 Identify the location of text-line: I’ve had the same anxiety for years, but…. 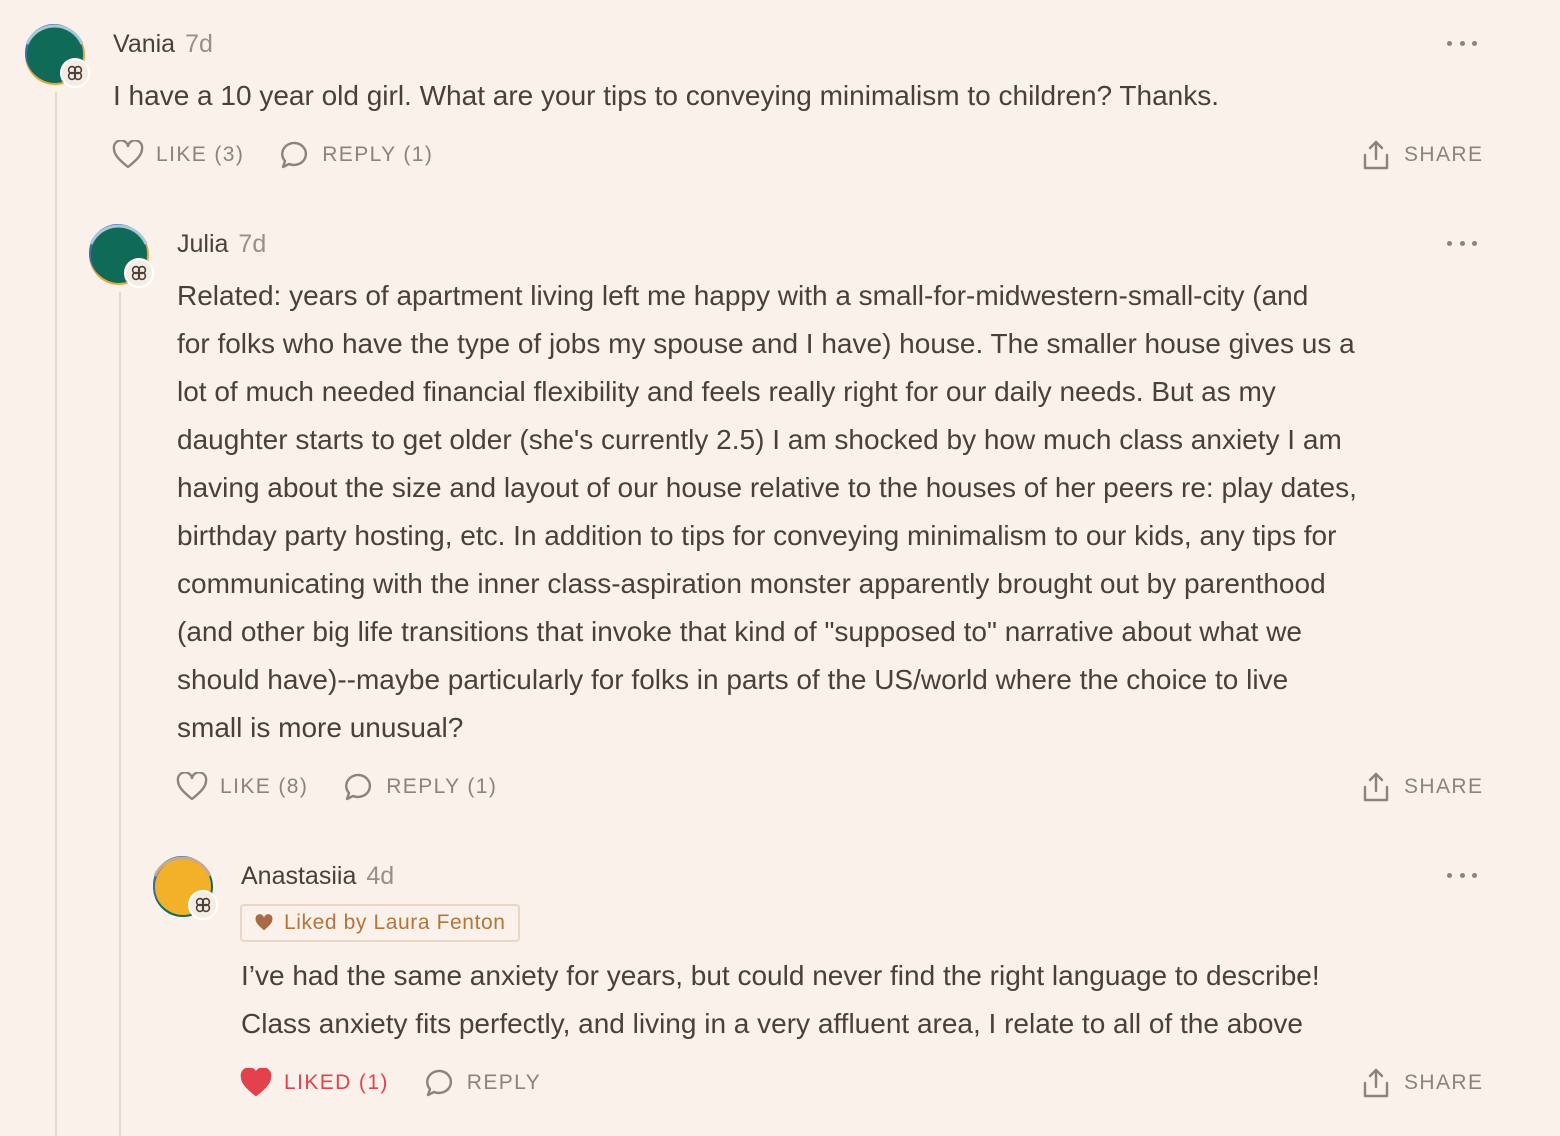
(780, 975).